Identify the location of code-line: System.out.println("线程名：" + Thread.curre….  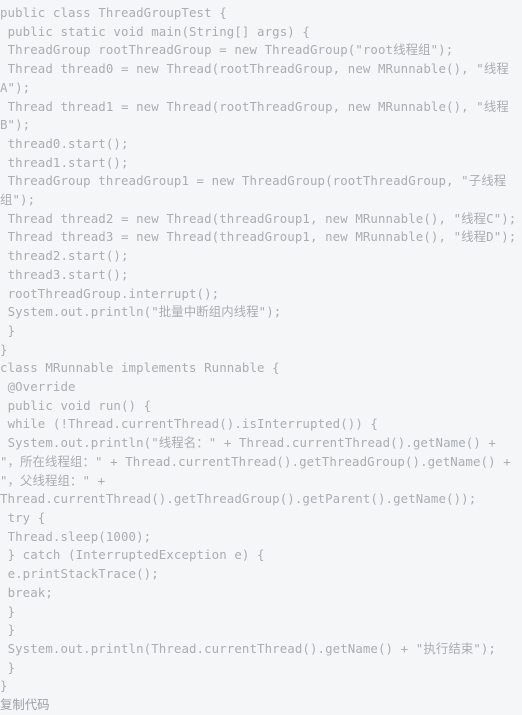
(259, 471).